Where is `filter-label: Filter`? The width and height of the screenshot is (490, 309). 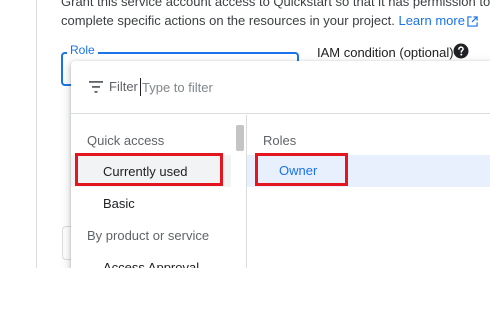
filter-label: Filter is located at coordinates (123, 86).